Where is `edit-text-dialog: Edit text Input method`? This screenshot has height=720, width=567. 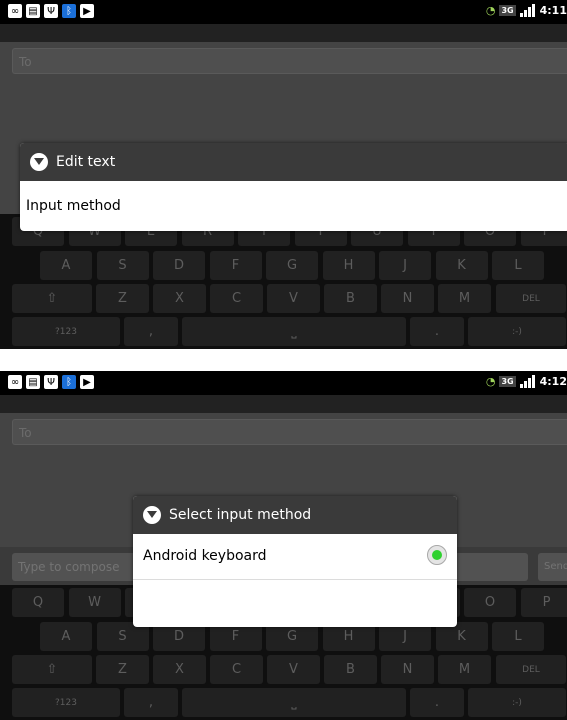 edit-text-dialog: Edit text Input method is located at coordinates (293, 187).